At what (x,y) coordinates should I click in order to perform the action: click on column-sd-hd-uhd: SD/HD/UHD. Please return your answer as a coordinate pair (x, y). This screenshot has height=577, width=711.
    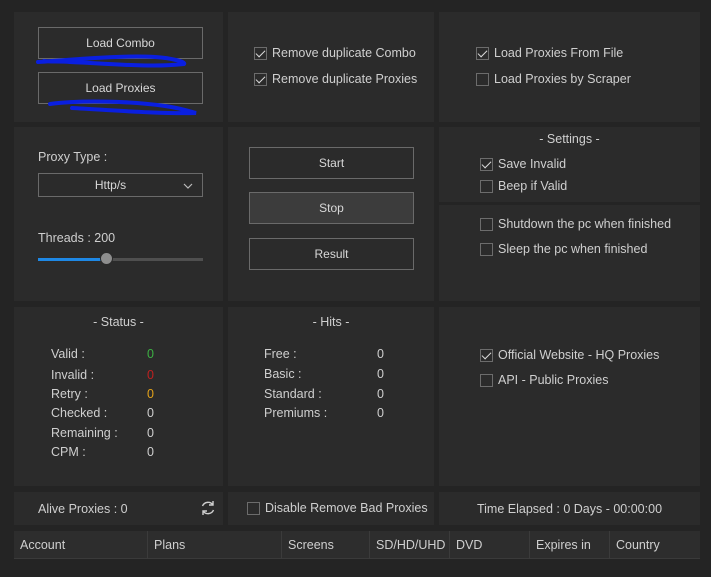
    Looking at the image, I should click on (410, 545).